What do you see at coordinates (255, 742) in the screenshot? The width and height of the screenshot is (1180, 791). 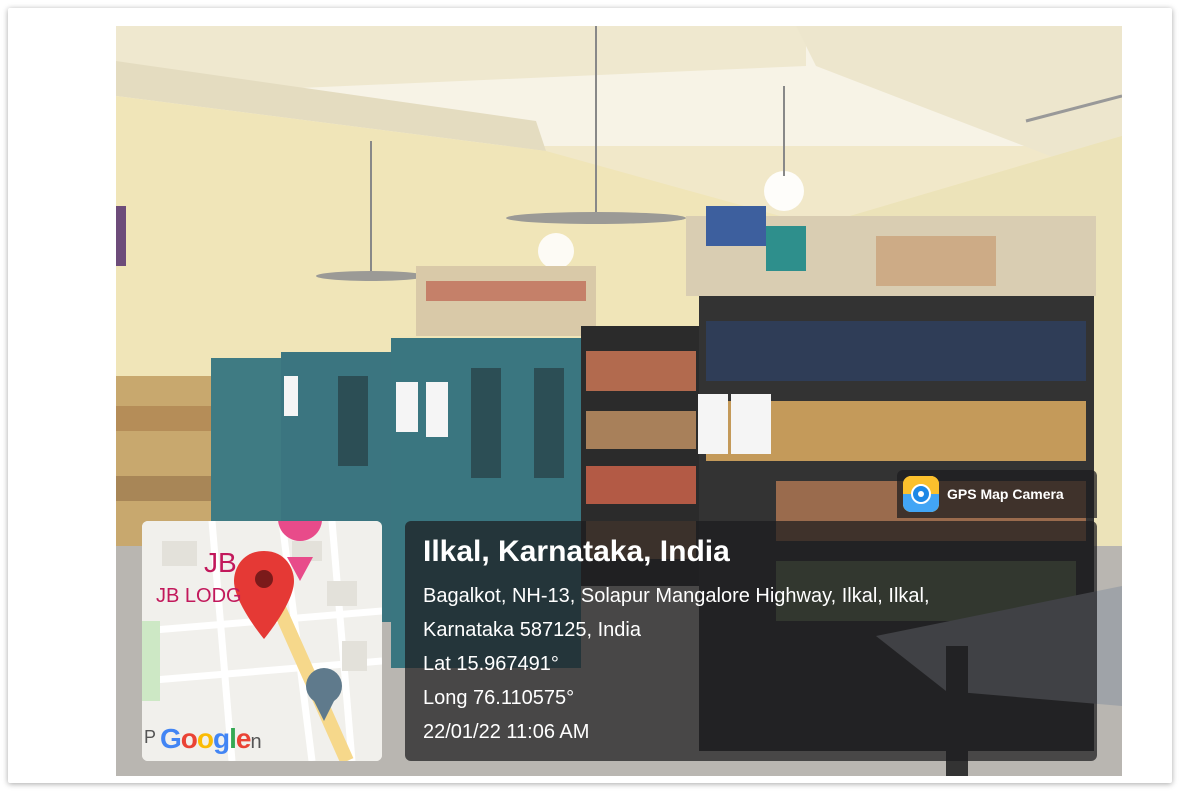 I see `map-label-station-tail: n` at bounding box center [255, 742].